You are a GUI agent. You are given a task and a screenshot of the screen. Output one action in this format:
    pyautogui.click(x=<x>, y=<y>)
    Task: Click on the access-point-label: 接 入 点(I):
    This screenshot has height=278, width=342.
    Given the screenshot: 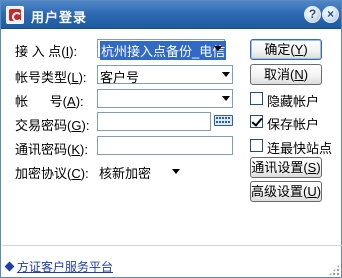 What is the action you would take?
    pyautogui.click(x=46, y=51)
    